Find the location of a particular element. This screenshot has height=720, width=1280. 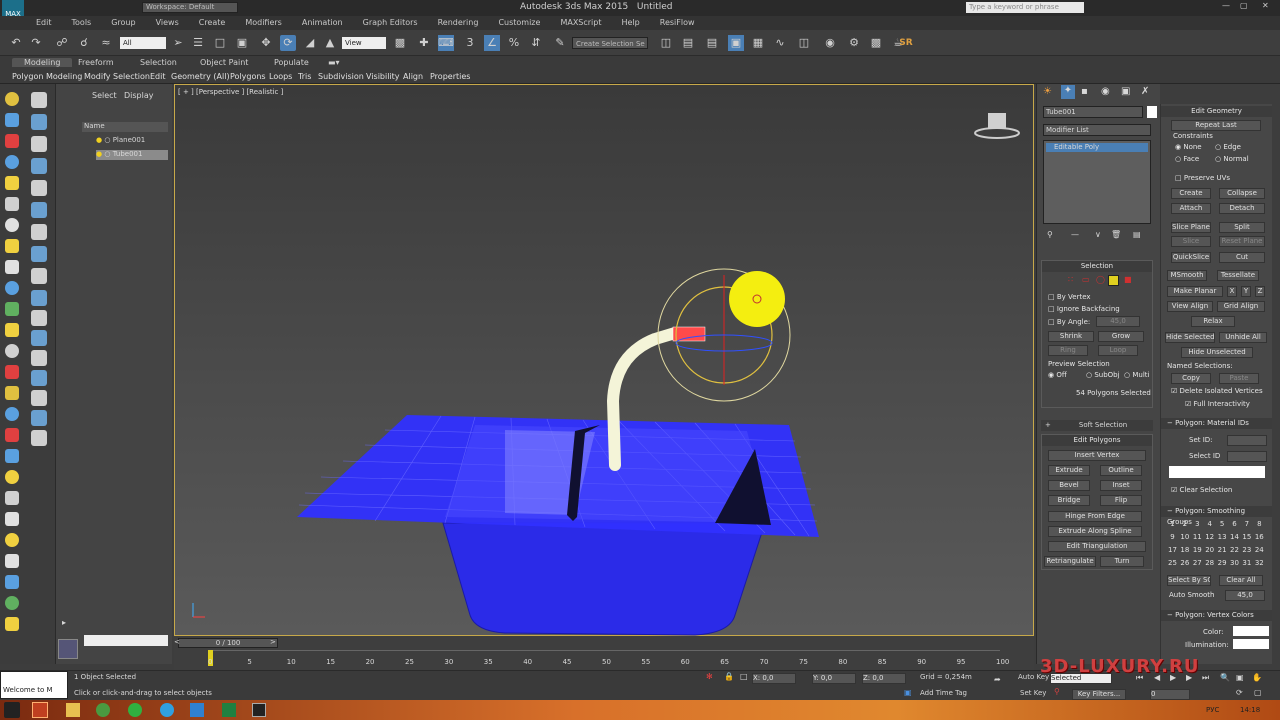

create-button: Create is located at coordinates (1191, 193).